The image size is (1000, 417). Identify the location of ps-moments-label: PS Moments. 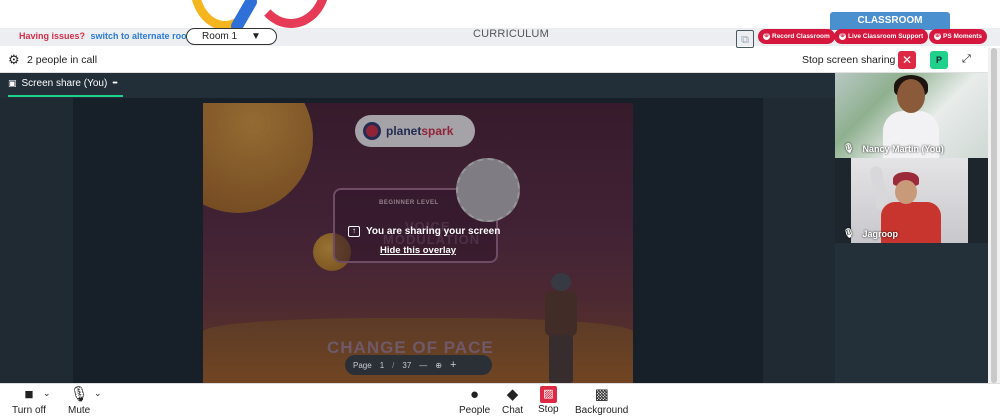
(963, 36).